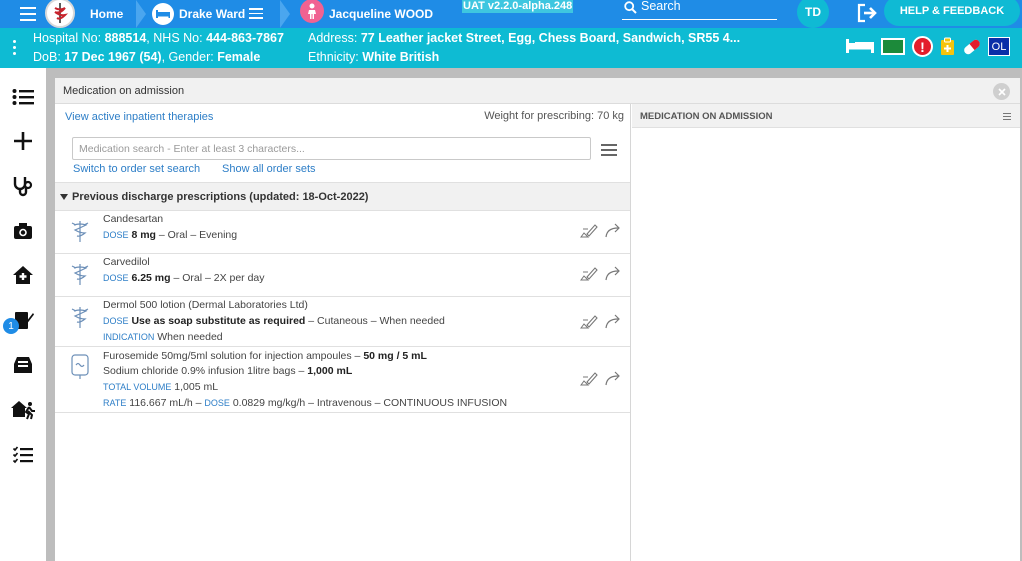 Image resolution: width=1022 pixels, height=561 pixels. What do you see at coordinates (23, 231) in the screenshot?
I see `sidebar-camera-icon` at bounding box center [23, 231].